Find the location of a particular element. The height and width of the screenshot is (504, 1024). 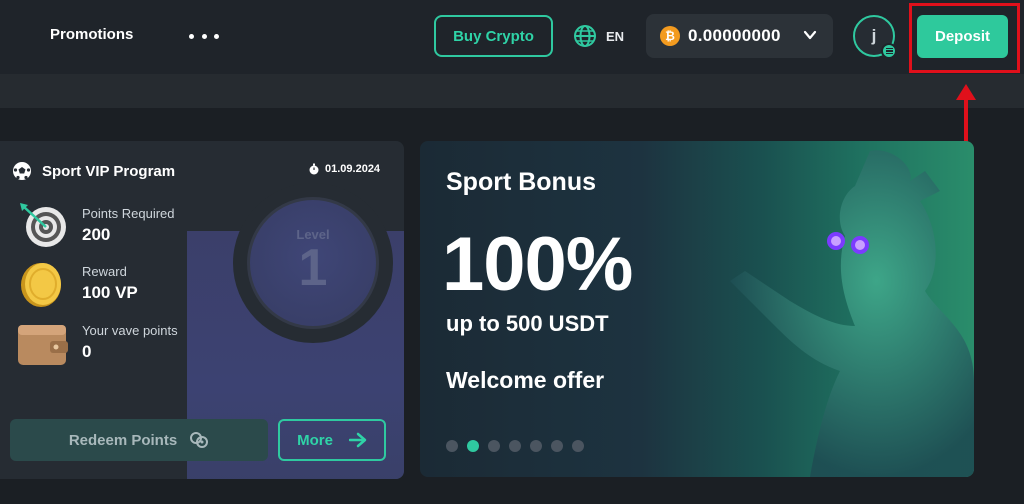

redeem-points-button: Redeem Points is located at coordinates (139, 440).